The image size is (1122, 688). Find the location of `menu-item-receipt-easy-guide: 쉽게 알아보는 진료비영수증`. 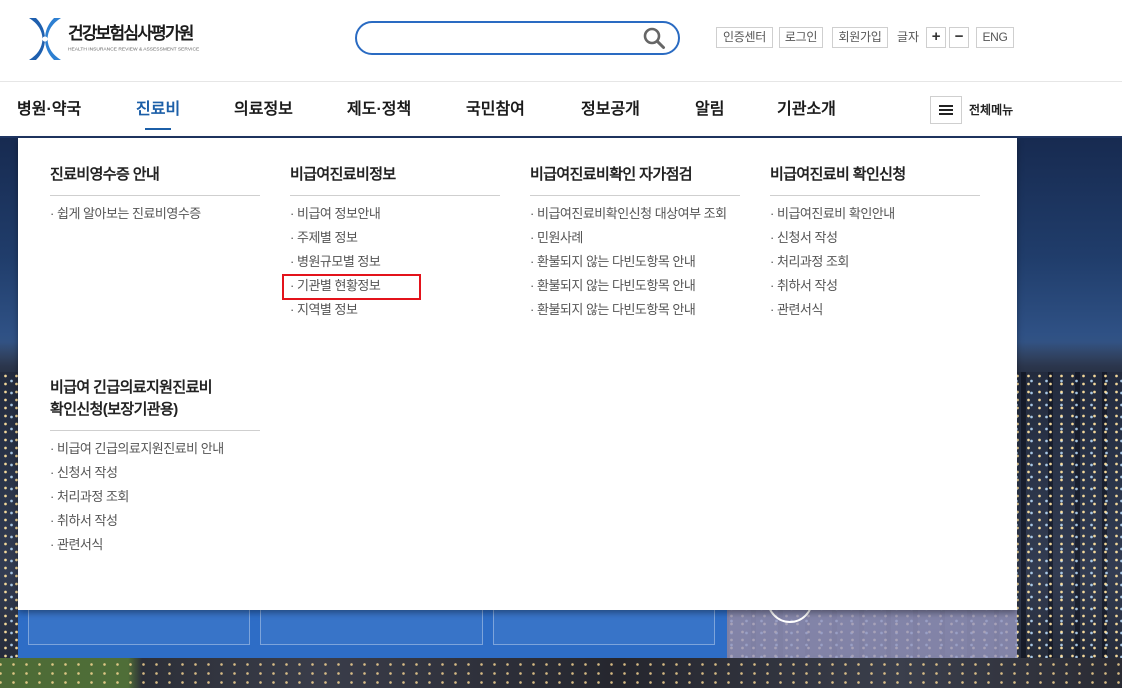

menu-item-receipt-easy-guide: 쉽게 알아보는 진료비영수증 is located at coordinates (155, 214).